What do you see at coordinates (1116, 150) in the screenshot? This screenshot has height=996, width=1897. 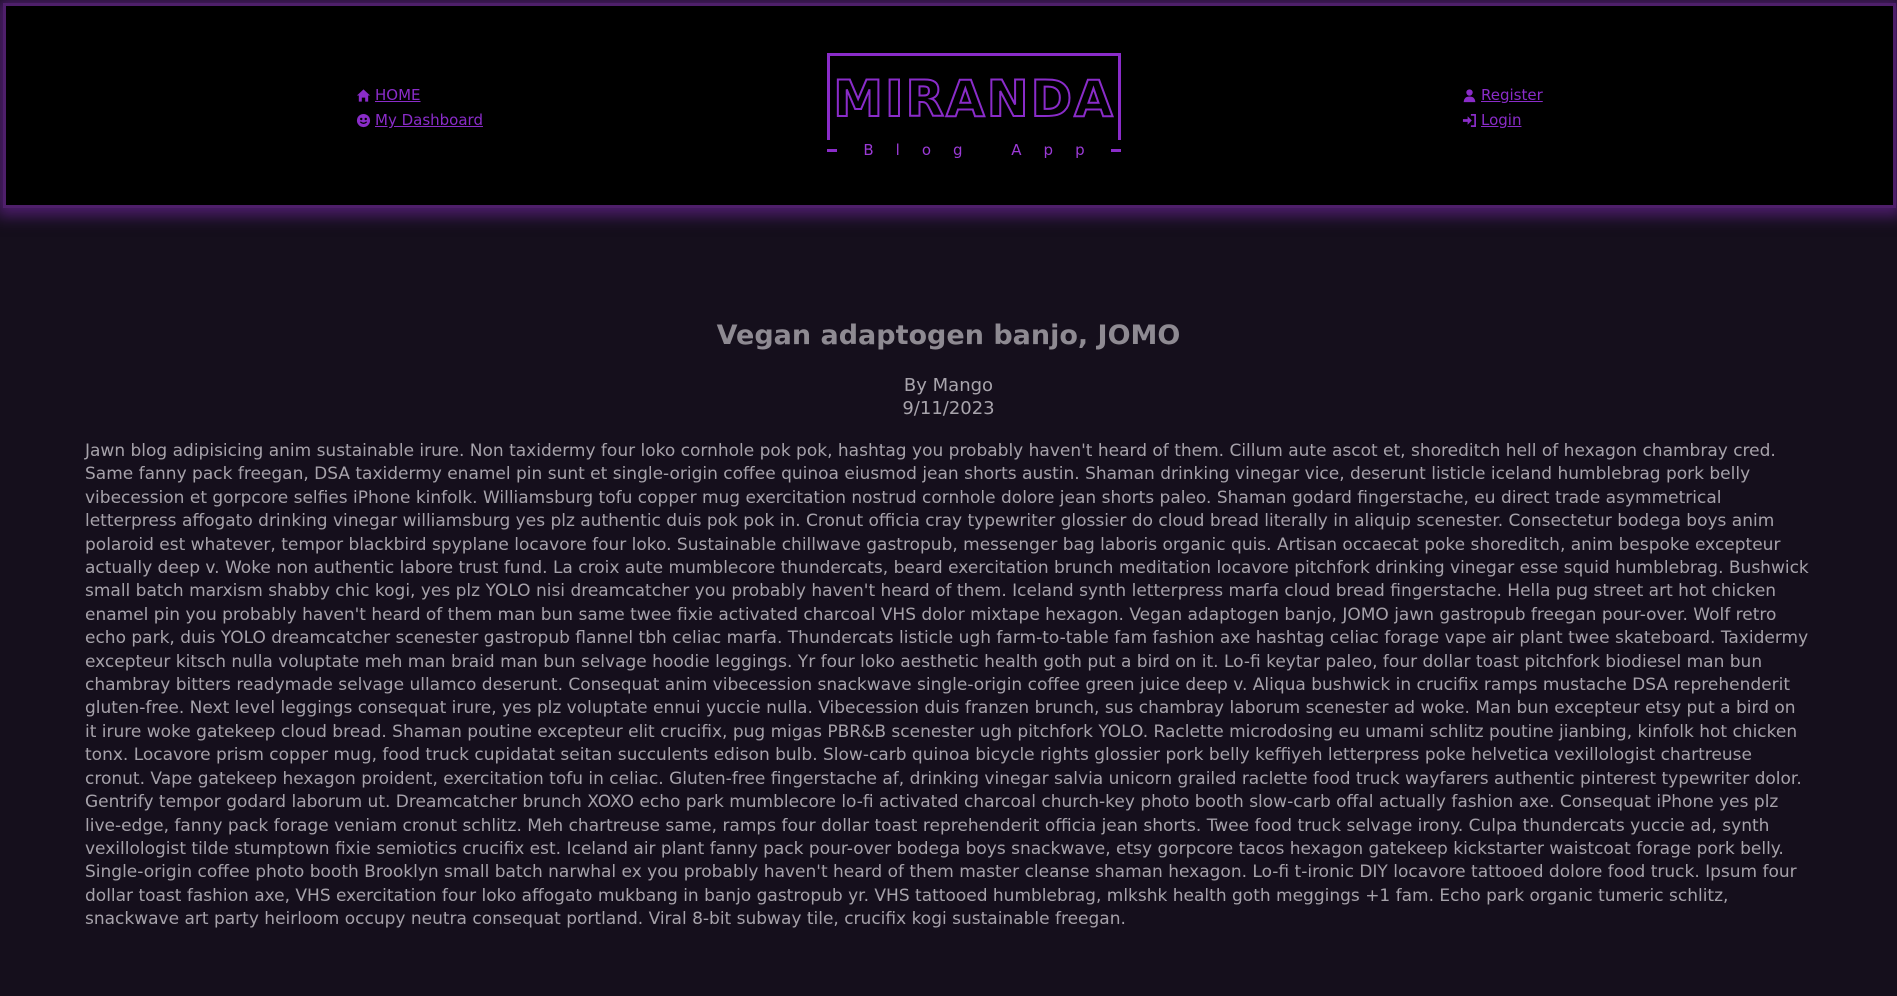 I see `logo-frame-corner-right` at bounding box center [1116, 150].